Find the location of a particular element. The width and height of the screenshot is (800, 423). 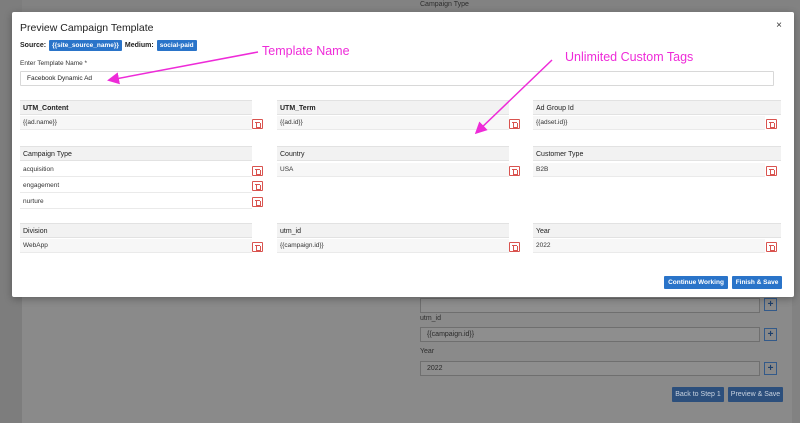

column-header-division: Division is located at coordinates (136, 230).